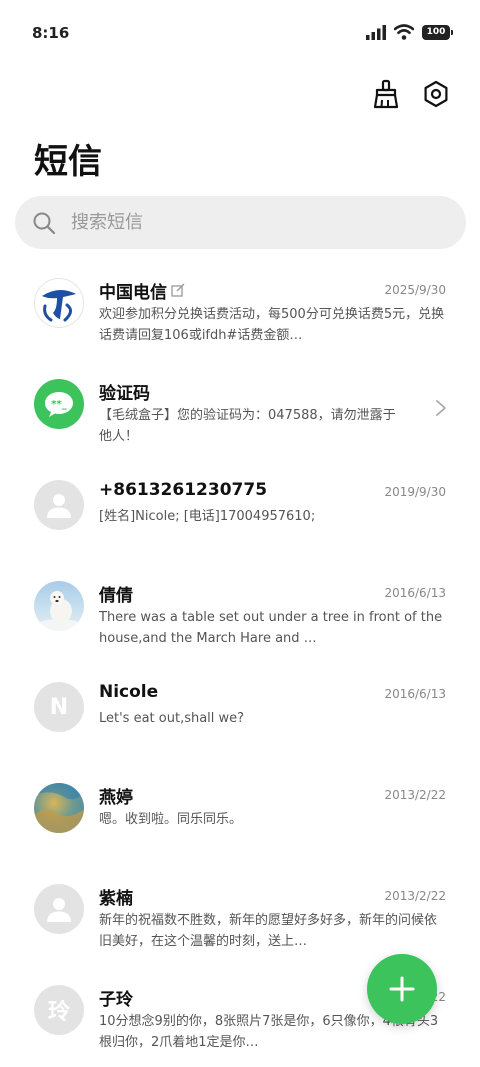  I want to click on message-item: 燕婷 2013/2/22 嗯。收到啦。同乐同乐。, so click(240, 813).